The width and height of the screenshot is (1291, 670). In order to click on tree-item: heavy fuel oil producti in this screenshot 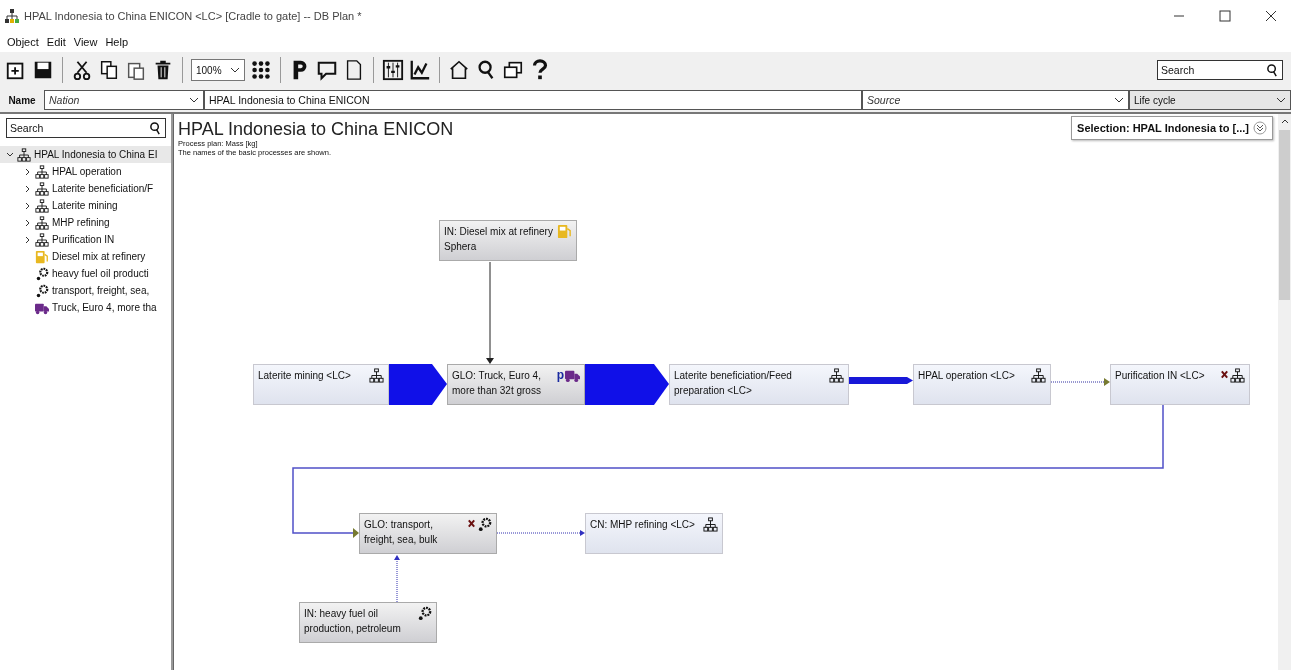, I will do `click(100, 273)`.